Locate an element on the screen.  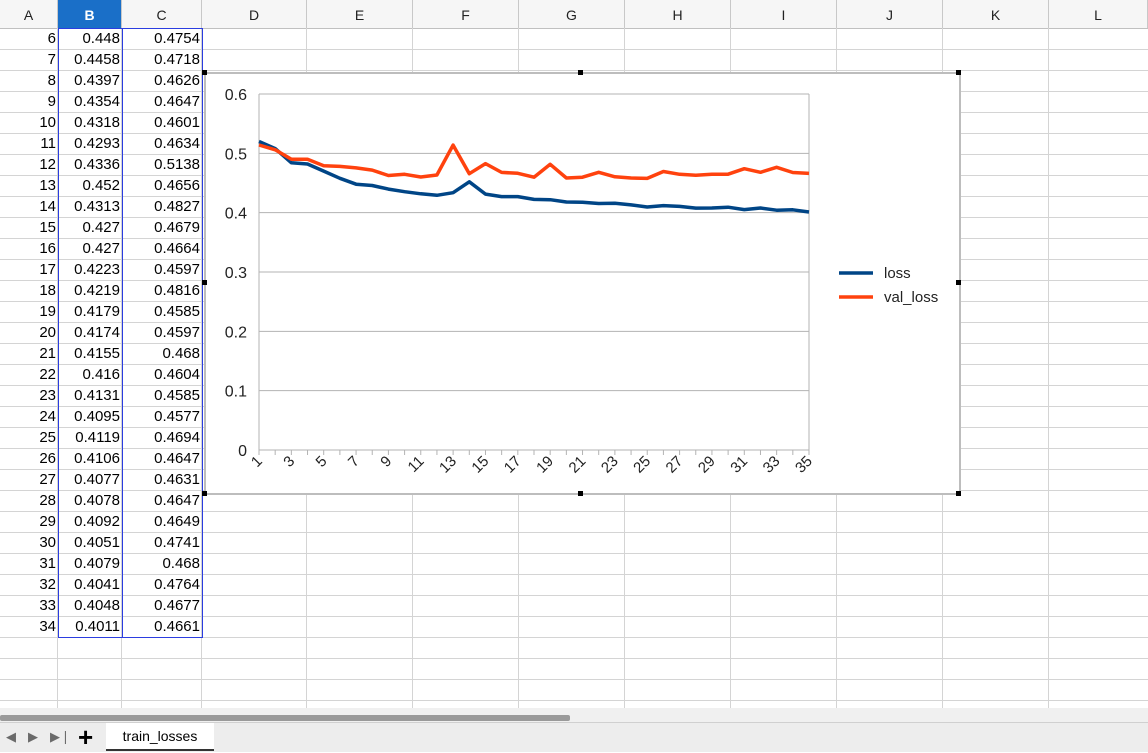
first-sheet-icon: ◀ is located at coordinates (11, 737).